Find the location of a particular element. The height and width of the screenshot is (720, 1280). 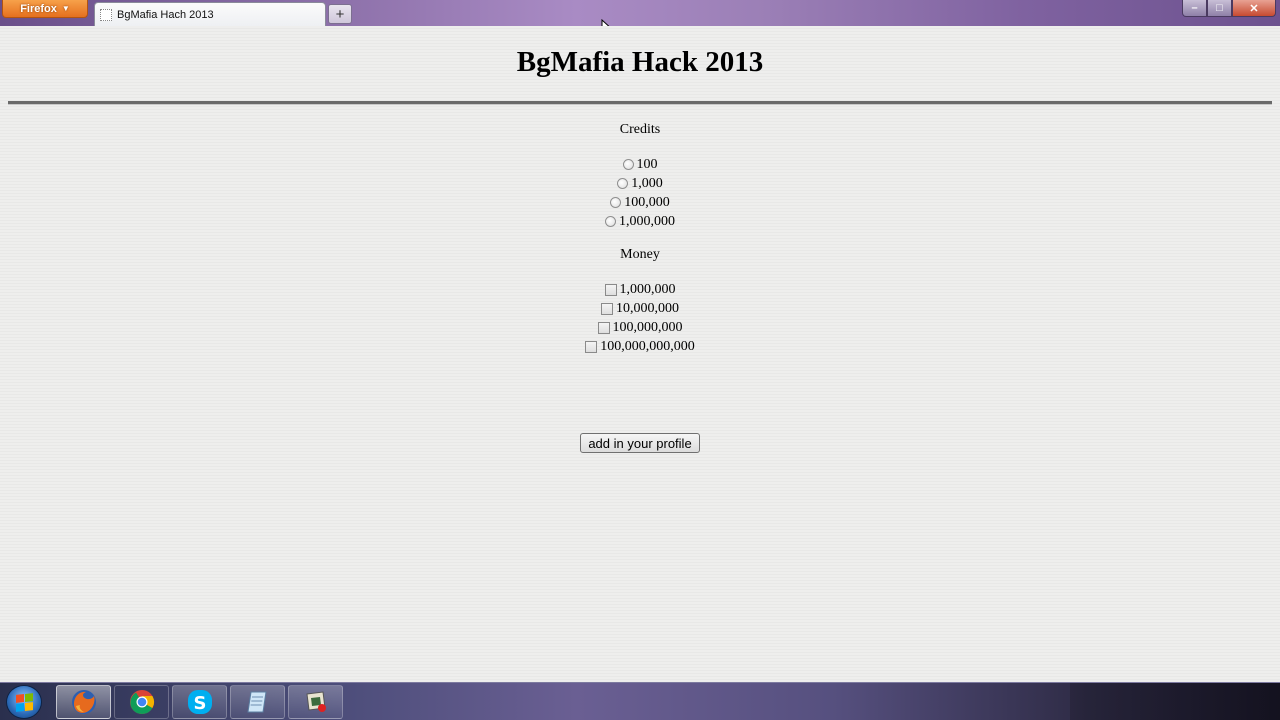

tab-title: BgMafia Hach 2013 is located at coordinates (165, 14).